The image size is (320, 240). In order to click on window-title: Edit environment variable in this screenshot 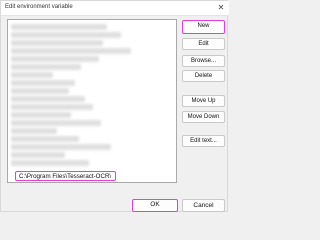, I will do `click(39, 7)`.